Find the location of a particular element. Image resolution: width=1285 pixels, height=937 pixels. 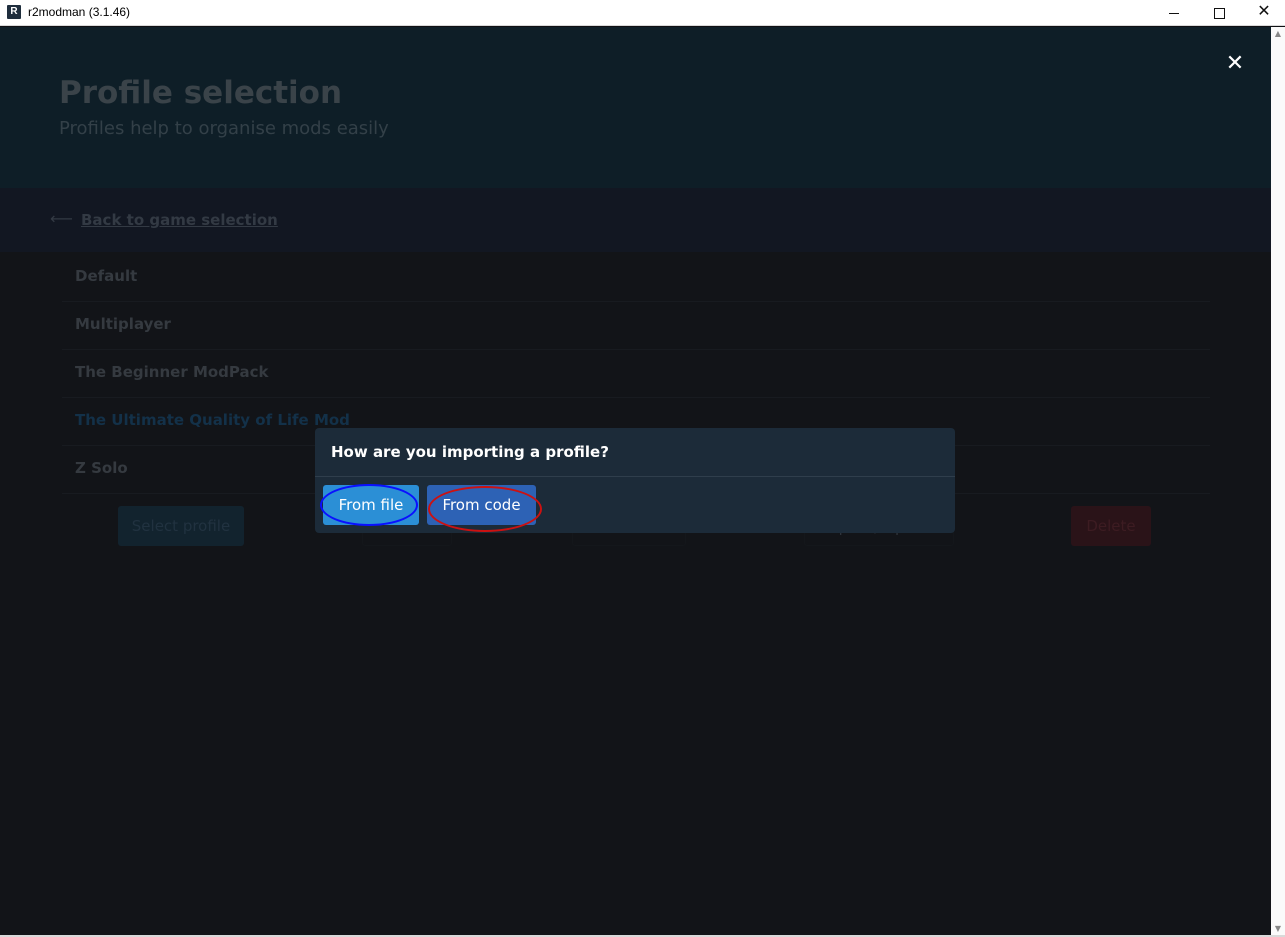

maximize-icon is located at coordinates (1219, 13).